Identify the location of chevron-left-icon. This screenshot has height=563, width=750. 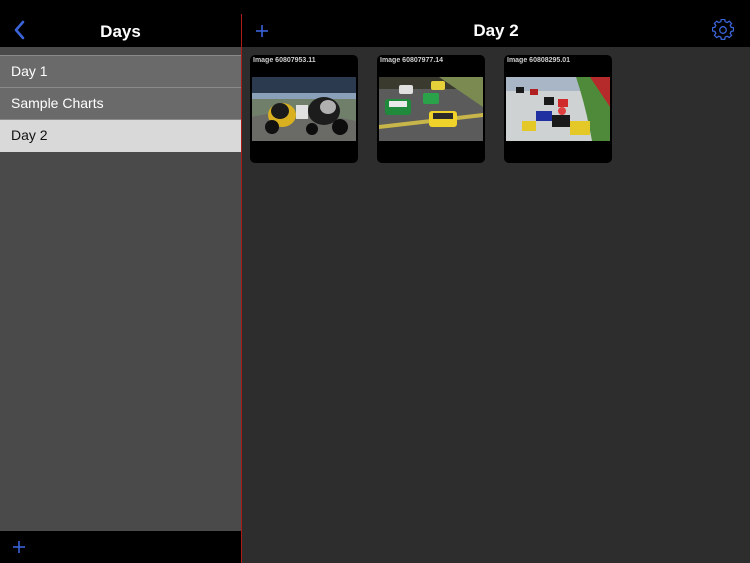
(19, 30).